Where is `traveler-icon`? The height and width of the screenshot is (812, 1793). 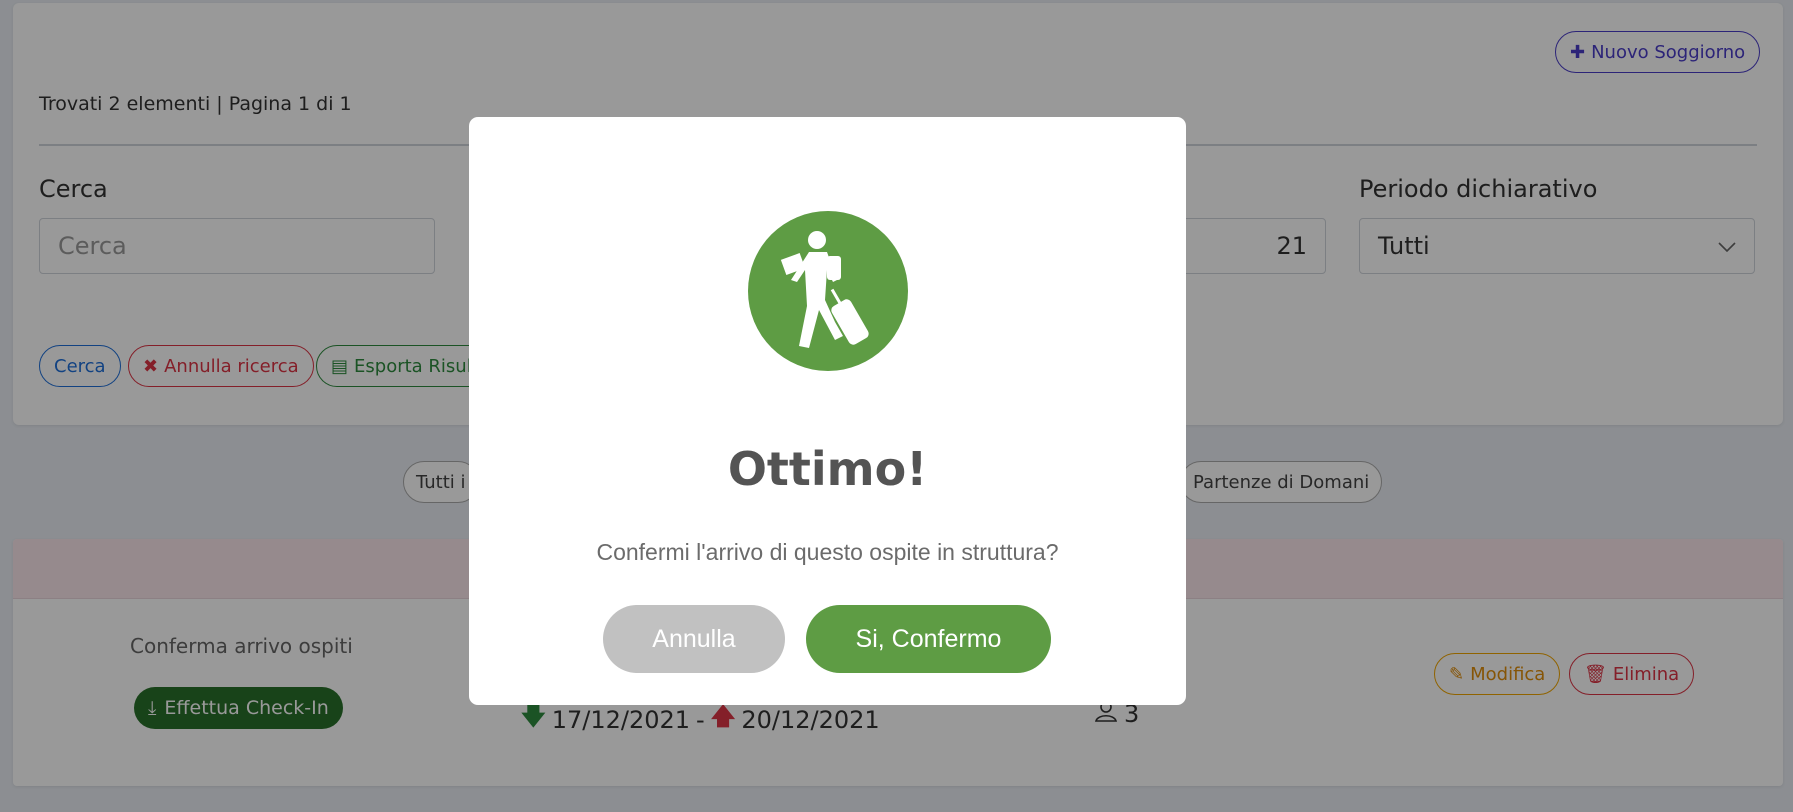 traveler-icon is located at coordinates (828, 291).